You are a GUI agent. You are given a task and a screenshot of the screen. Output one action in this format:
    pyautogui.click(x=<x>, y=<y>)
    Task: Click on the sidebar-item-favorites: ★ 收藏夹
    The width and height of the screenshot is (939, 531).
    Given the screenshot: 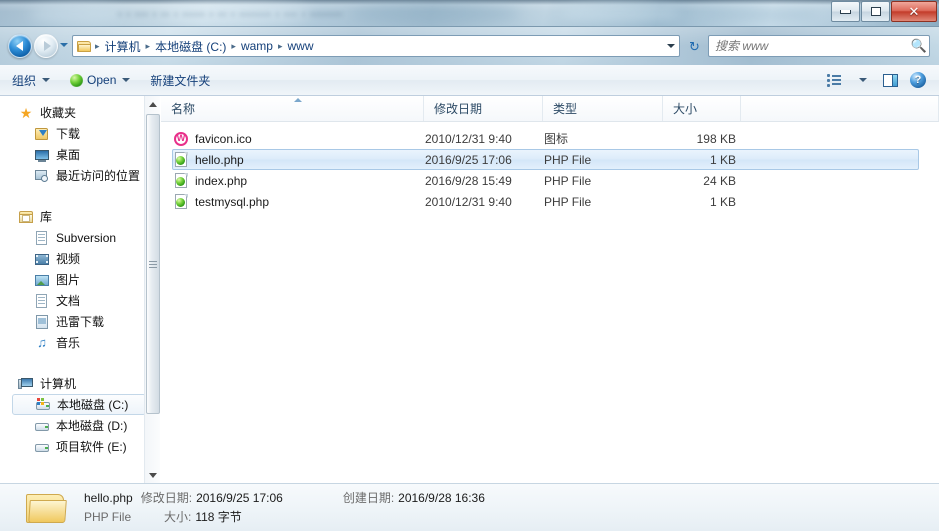 What is the action you would take?
    pyautogui.click(x=76, y=112)
    